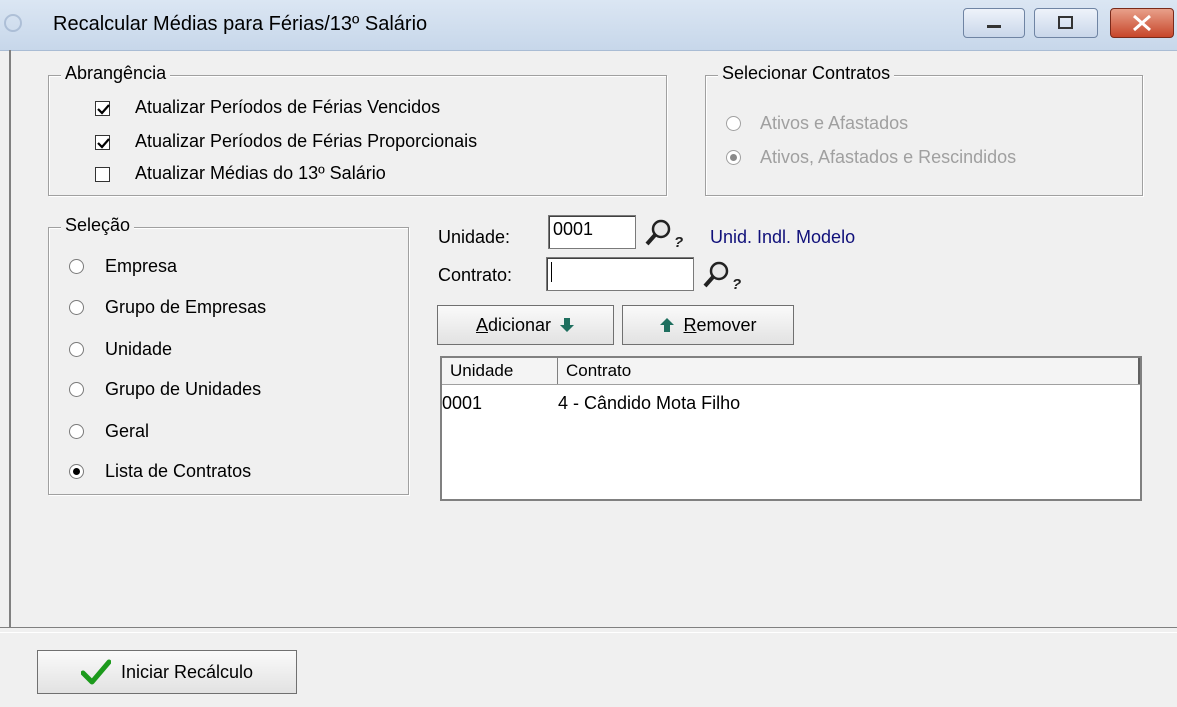 This screenshot has width=1177, height=707. What do you see at coordinates (733, 123) in the screenshot?
I see `radio-ativos-afastados` at bounding box center [733, 123].